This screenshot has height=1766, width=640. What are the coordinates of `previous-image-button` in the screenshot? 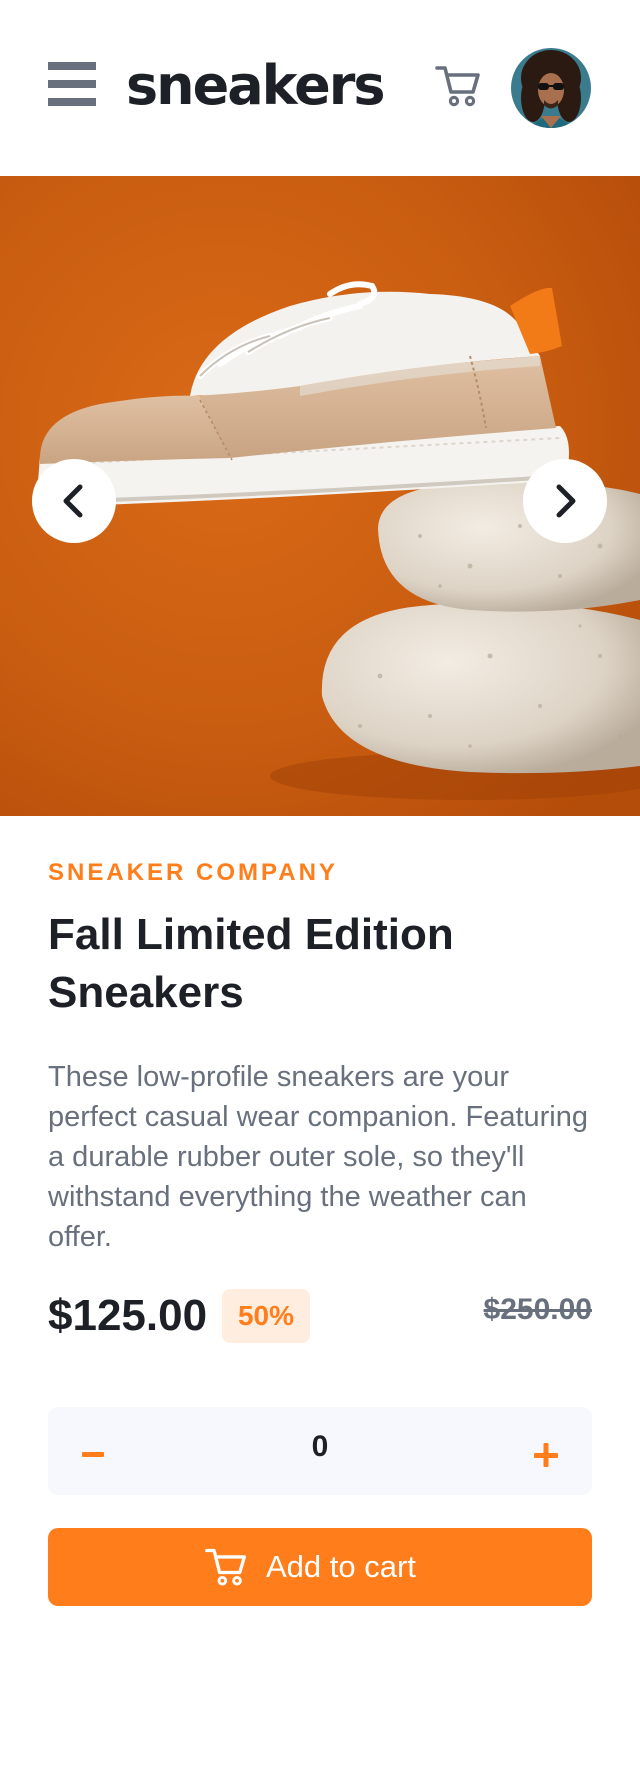 It's located at (74, 501).